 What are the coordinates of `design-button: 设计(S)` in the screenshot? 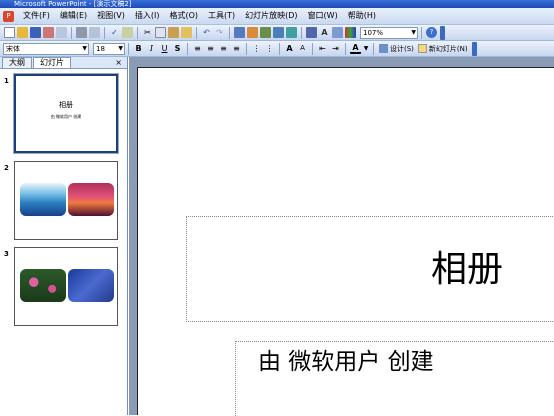 It's located at (396, 49).